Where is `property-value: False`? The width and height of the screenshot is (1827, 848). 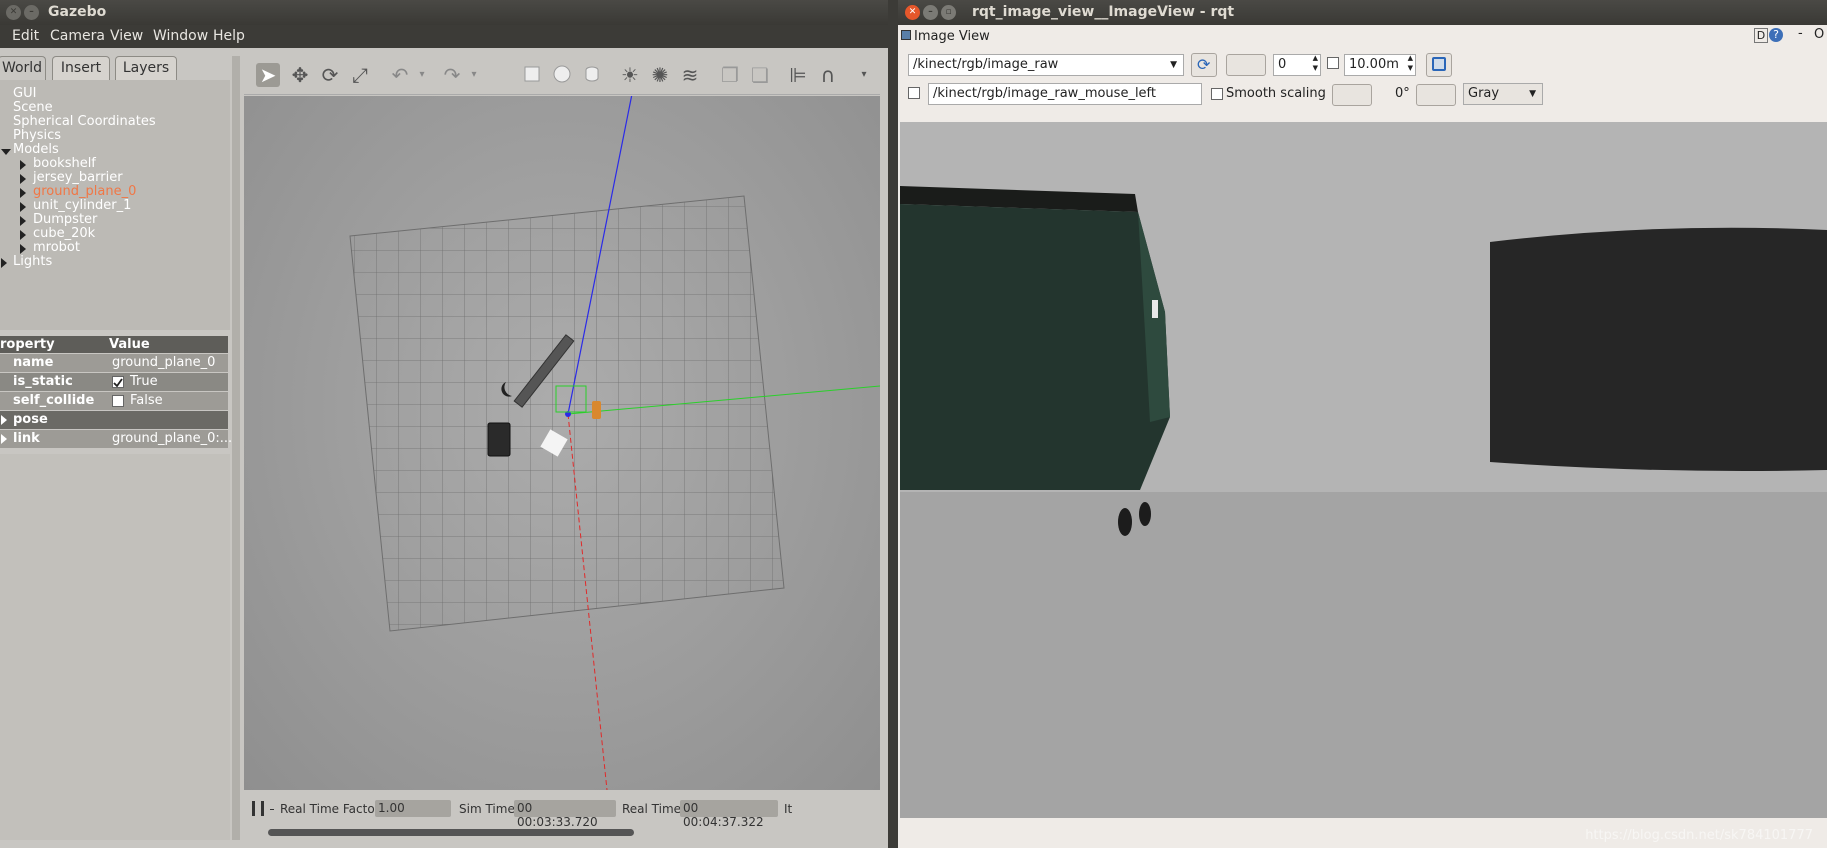
property-value: False is located at coordinates (146, 400).